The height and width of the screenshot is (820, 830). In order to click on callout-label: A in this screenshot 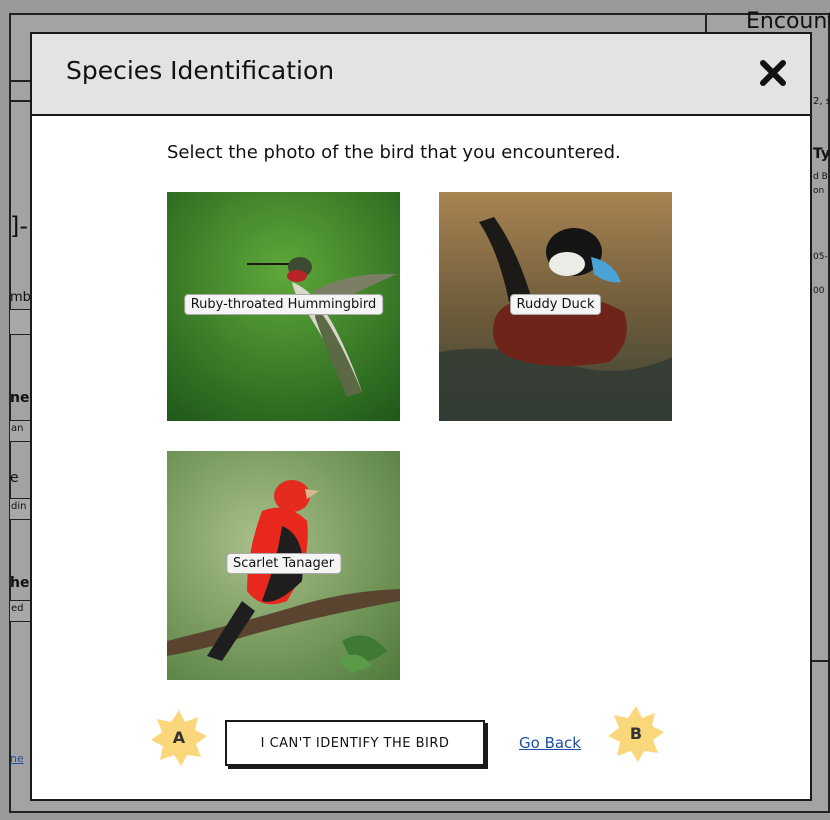, I will do `click(179, 737)`.